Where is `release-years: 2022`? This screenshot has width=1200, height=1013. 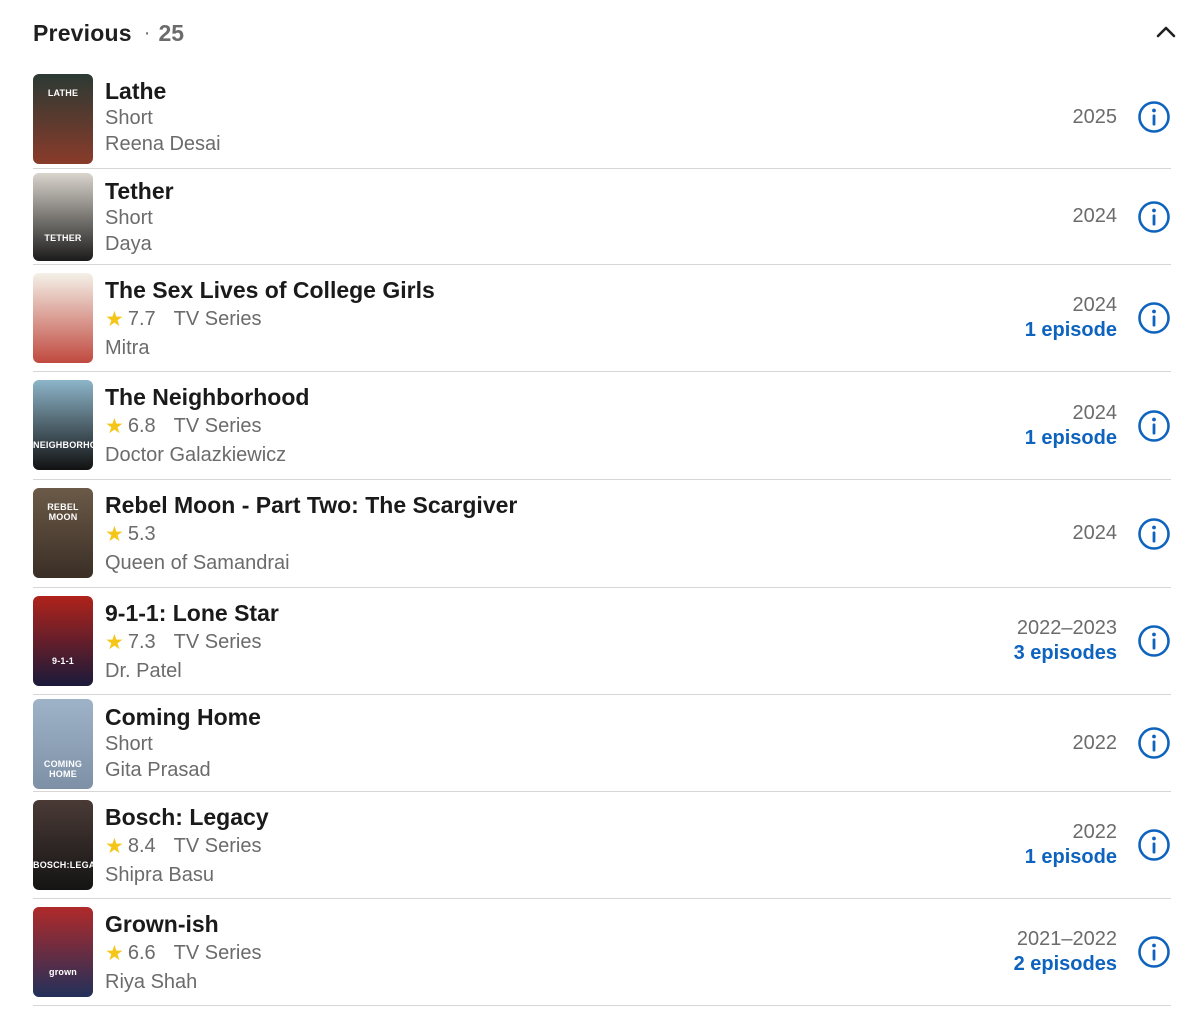
release-years: 2022 is located at coordinates (1095, 832).